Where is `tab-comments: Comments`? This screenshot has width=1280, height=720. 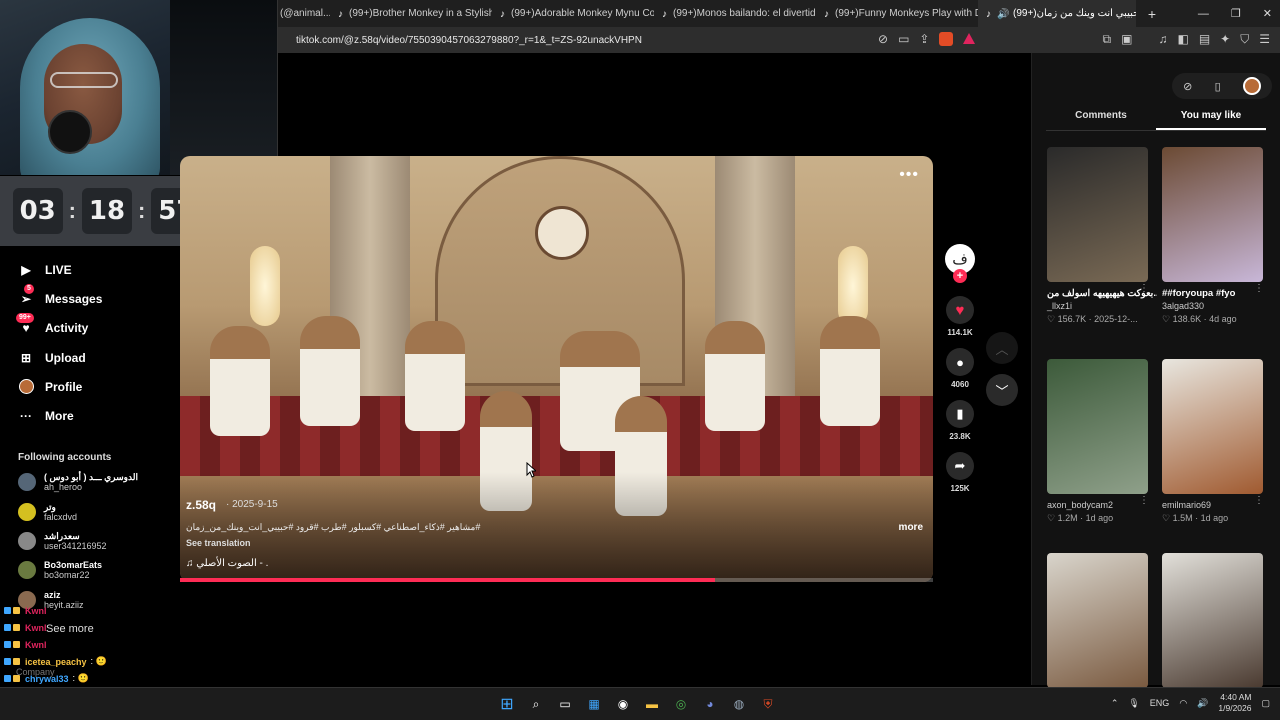
tab-comments: Comments is located at coordinates (1101, 118).